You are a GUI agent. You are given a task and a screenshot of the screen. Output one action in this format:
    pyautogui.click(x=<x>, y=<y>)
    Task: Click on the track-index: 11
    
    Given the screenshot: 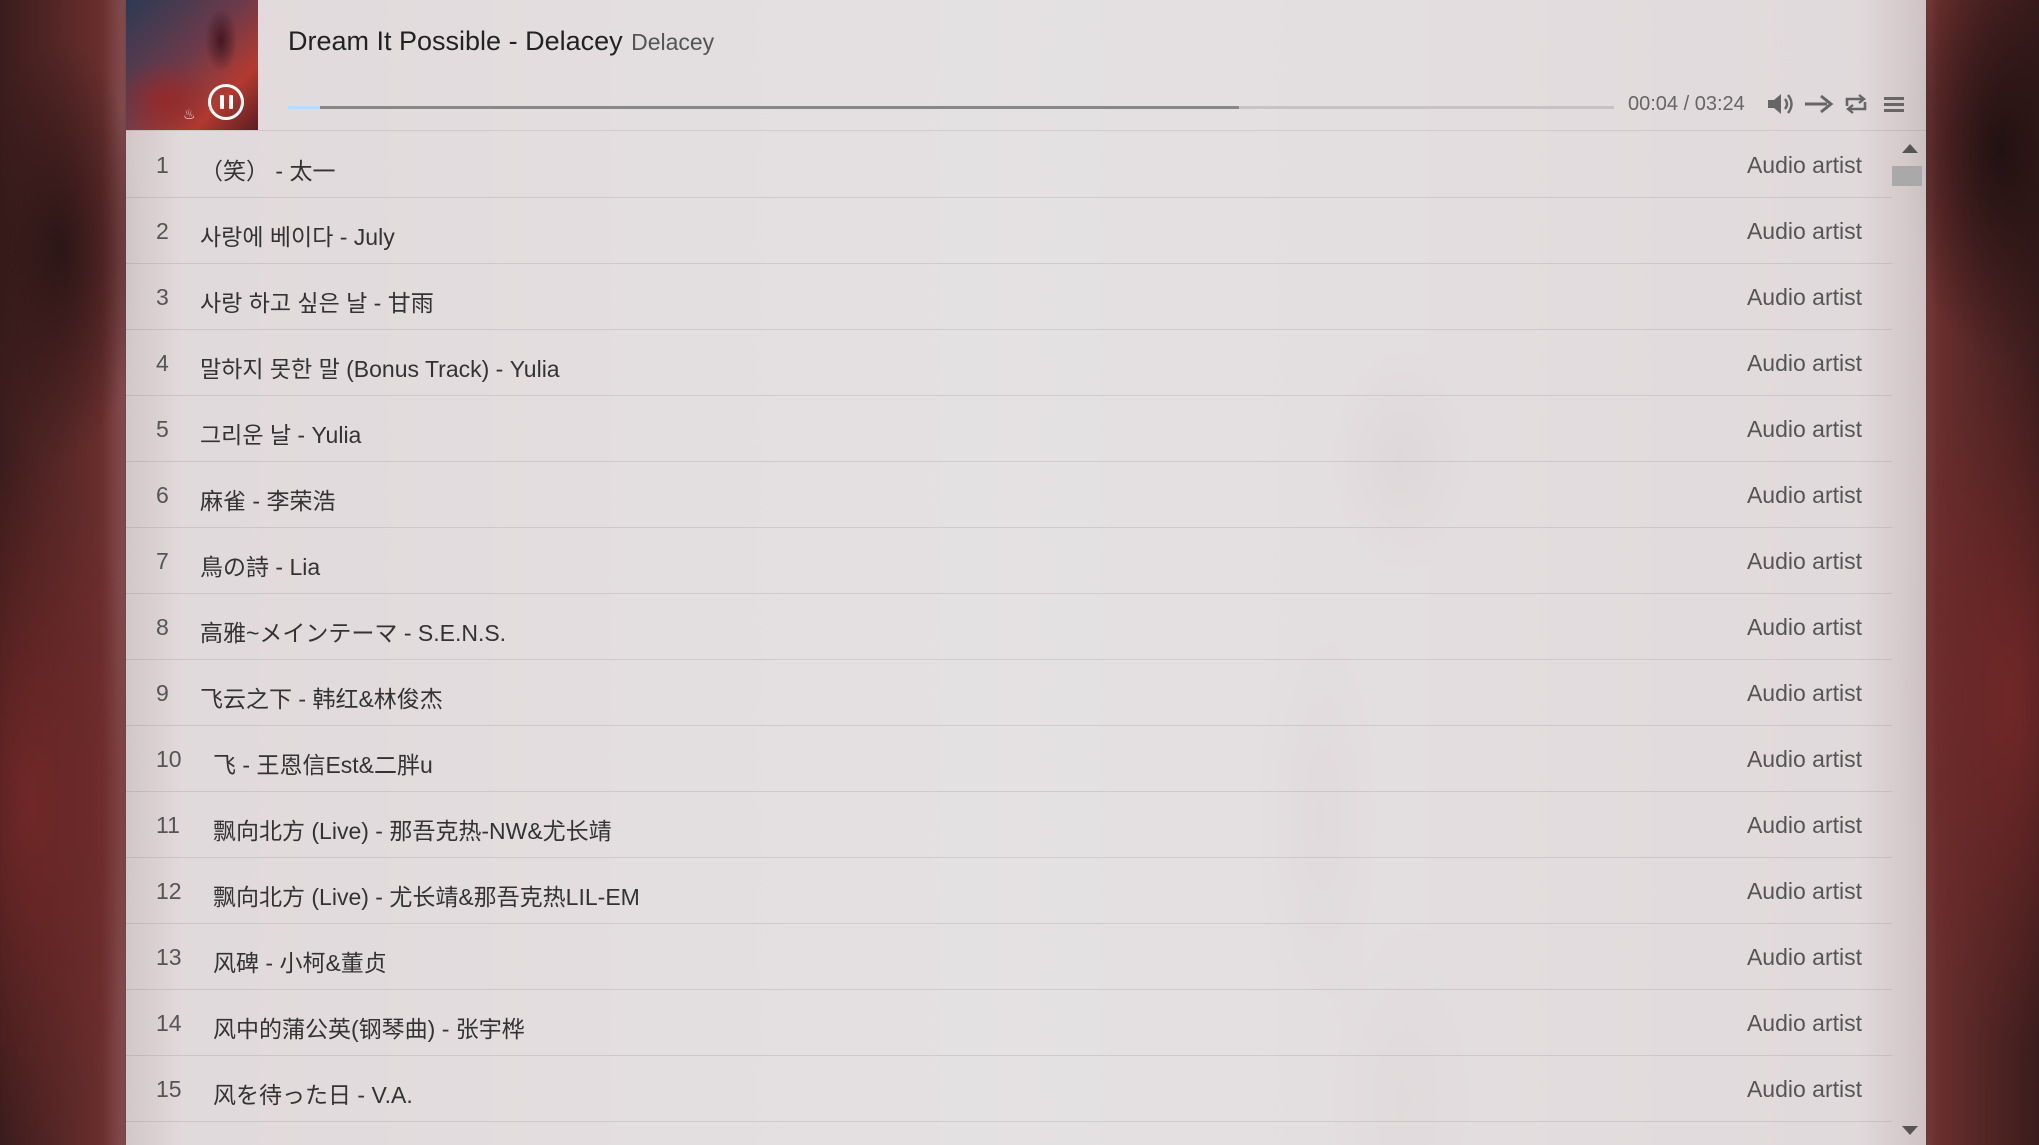 What is the action you would take?
    pyautogui.click(x=168, y=825)
    